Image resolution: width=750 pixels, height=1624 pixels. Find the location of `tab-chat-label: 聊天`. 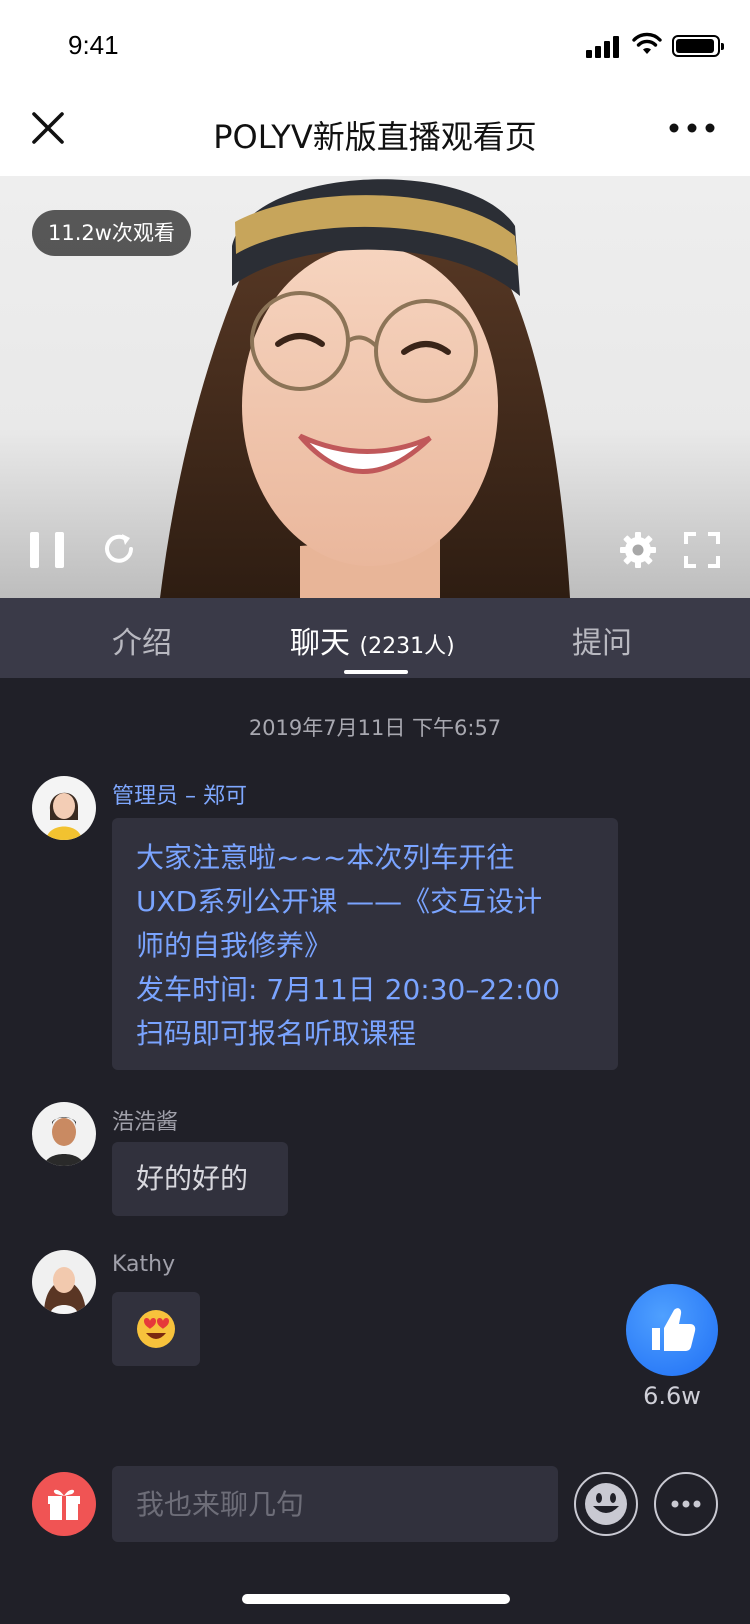

tab-chat-label: 聊天 is located at coordinates (320, 643).